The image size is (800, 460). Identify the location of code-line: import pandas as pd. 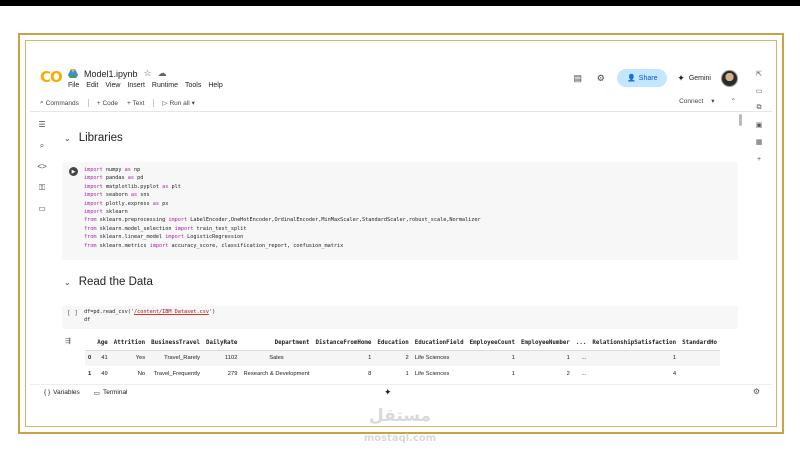
(114, 178).